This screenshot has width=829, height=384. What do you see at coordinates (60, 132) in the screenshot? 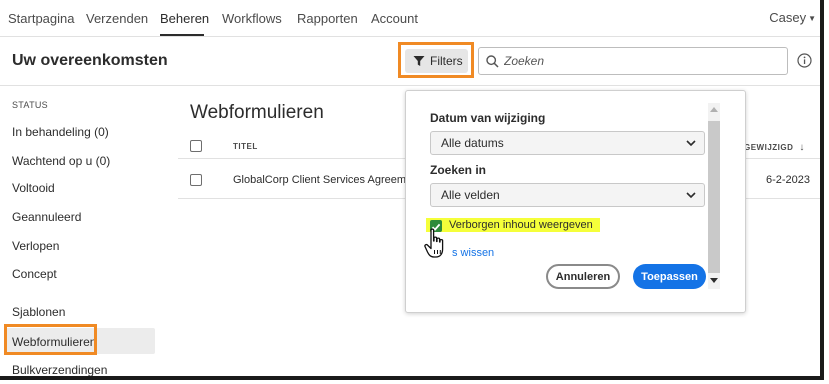
I see `sidebar-item-in-behandeling: In behandeling (0)` at bounding box center [60, 132].